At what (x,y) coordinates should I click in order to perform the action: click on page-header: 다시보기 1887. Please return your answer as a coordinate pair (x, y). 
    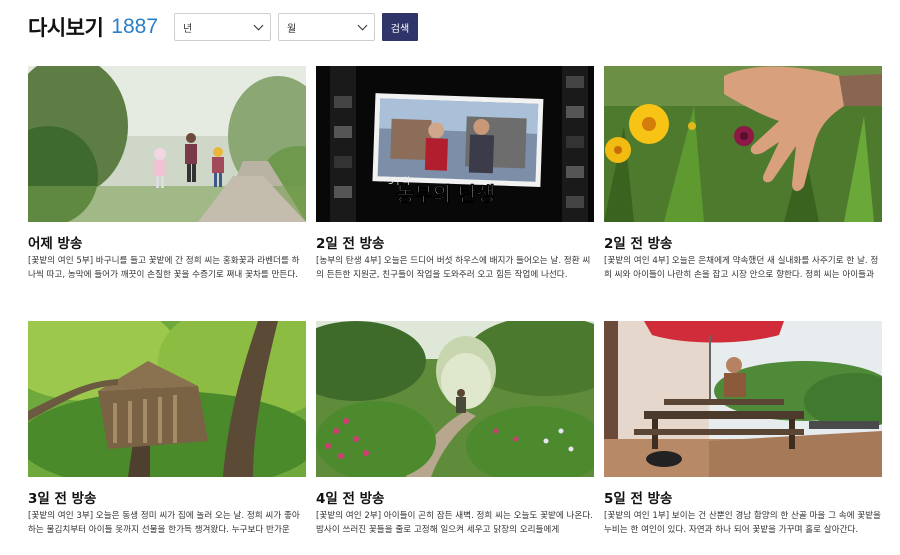
    Looking at the image, I should click on (93, 27).